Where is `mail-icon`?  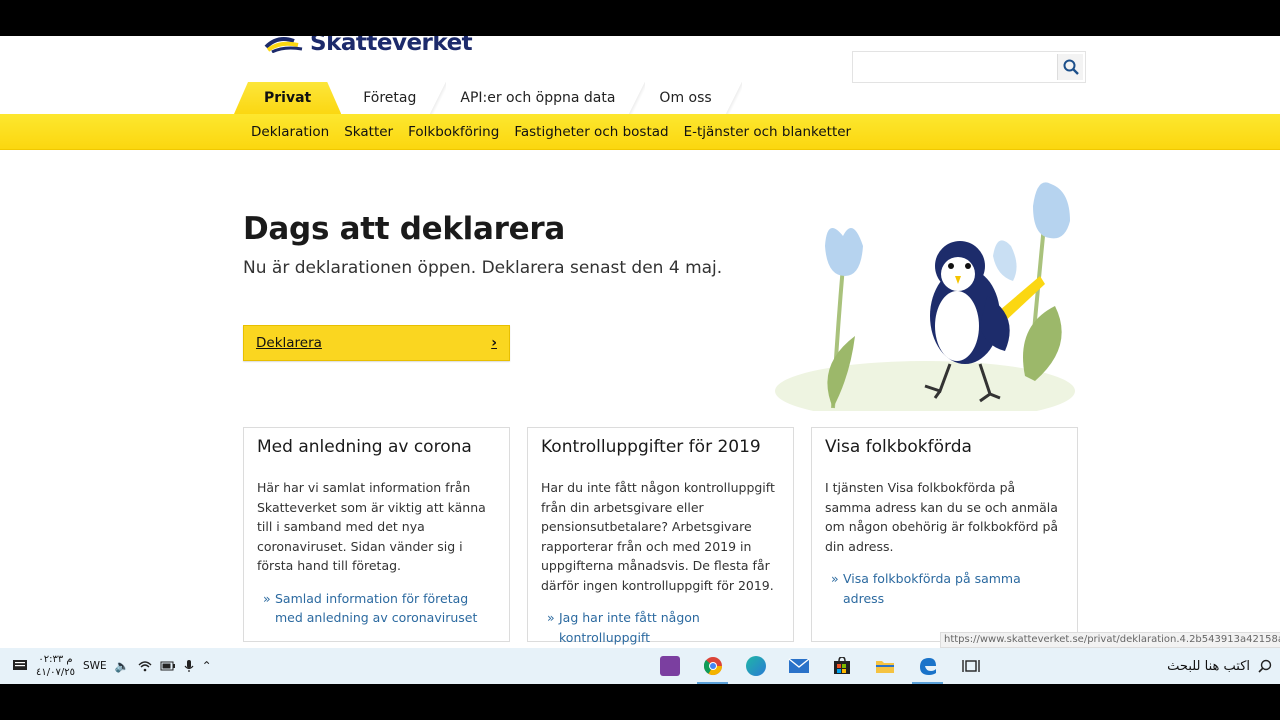 mail-icon is located at coordinates (798, 665).